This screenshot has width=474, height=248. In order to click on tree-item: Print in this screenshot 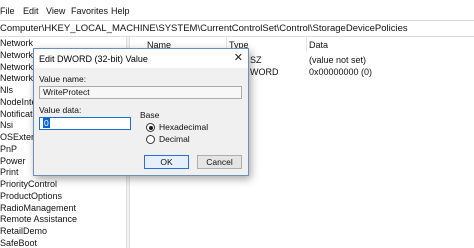, I will do `click(9, 172)`.